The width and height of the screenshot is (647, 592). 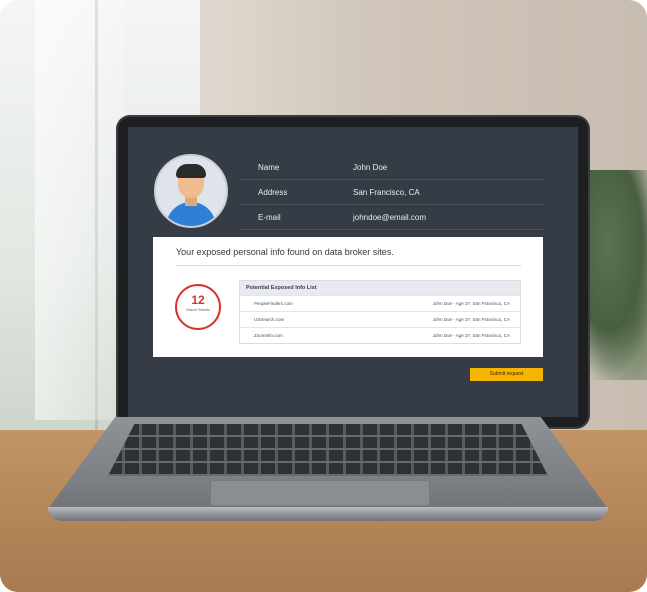 What do you see at coordinates (380, 288) in the screenshot?
I see `list-header: Potential Exposed Info List` at bounding box center [380, 288].